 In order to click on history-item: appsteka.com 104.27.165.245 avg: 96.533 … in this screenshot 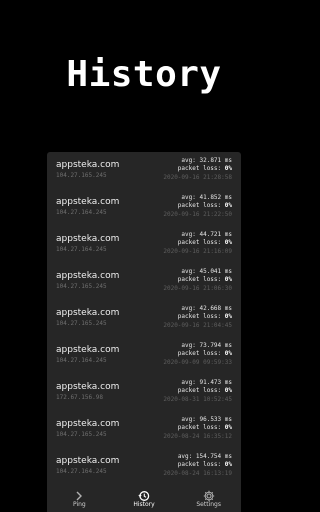, I will do `click(144, 429)`.